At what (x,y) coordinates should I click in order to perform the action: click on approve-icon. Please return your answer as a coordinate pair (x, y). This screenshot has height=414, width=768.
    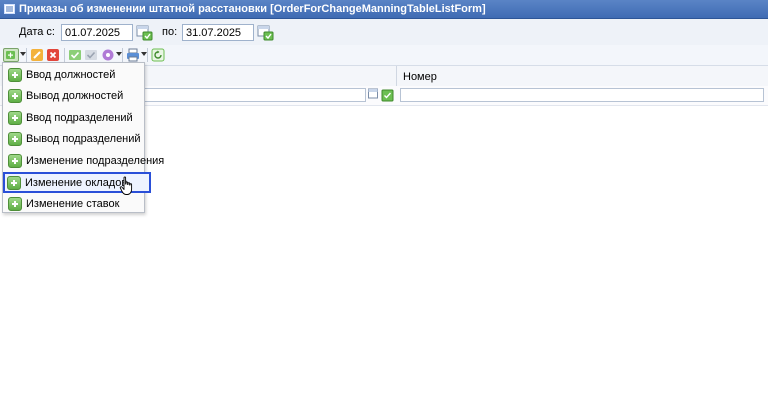
    Looking at the image, I should click on (75, 55).